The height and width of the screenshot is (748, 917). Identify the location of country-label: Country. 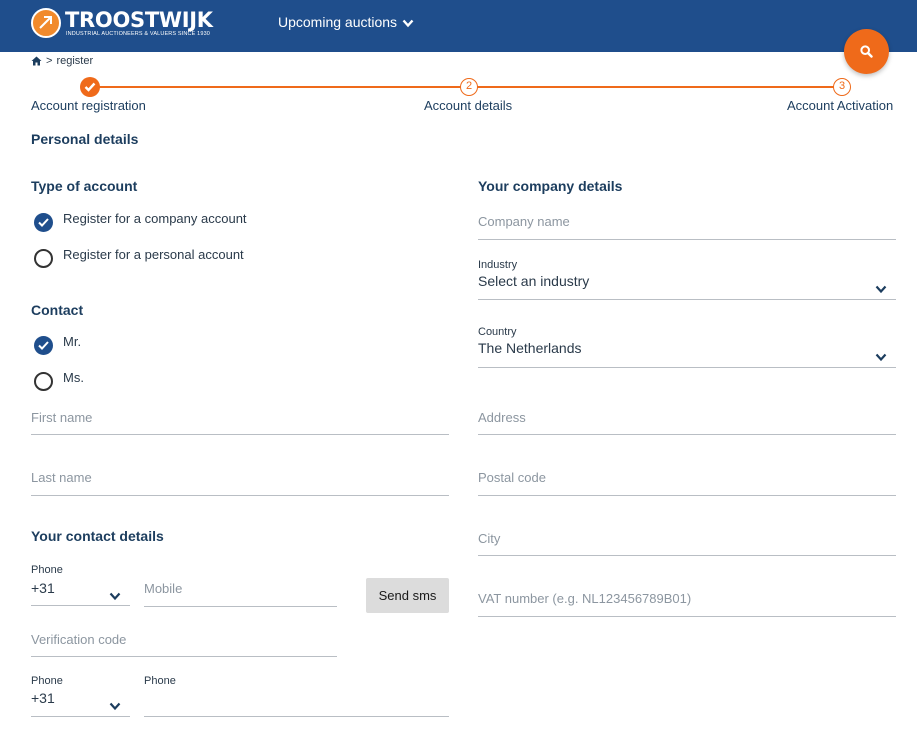
(497, 332).